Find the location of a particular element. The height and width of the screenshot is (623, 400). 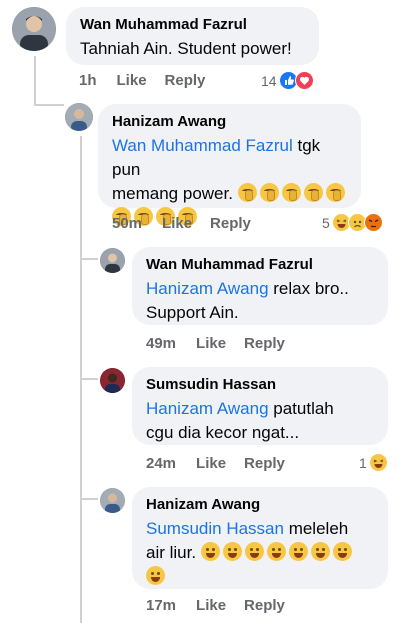

comment-text-part: air liur. is located at coordinates (171, 552).